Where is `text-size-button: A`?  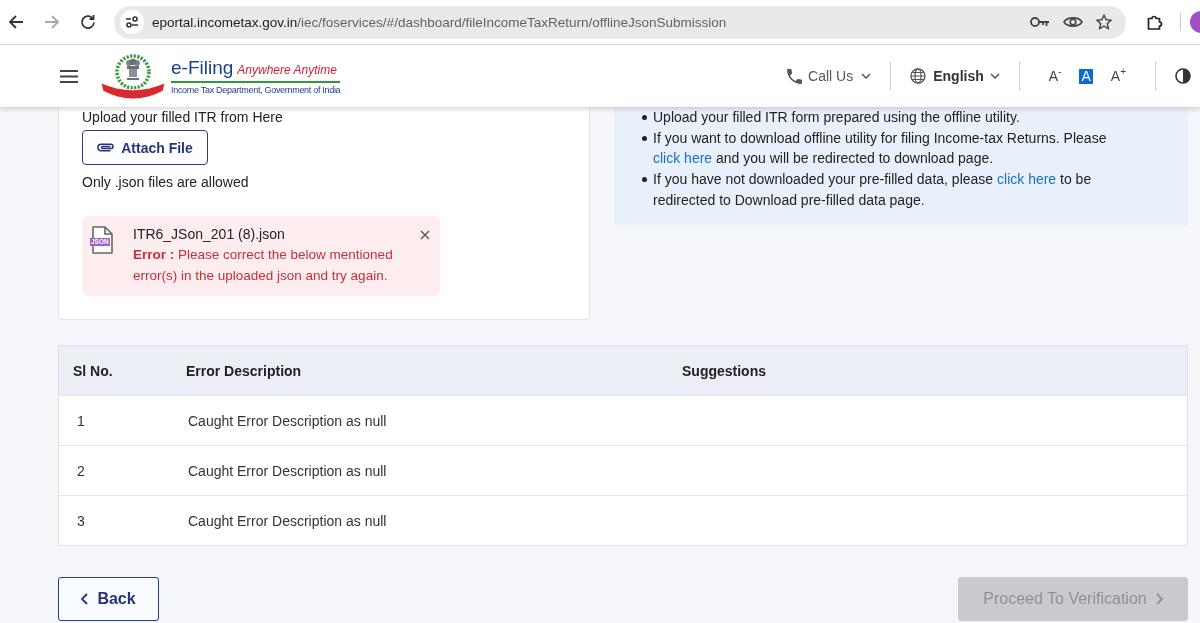 text-size-button: A is located at coordinates (1086, 76).